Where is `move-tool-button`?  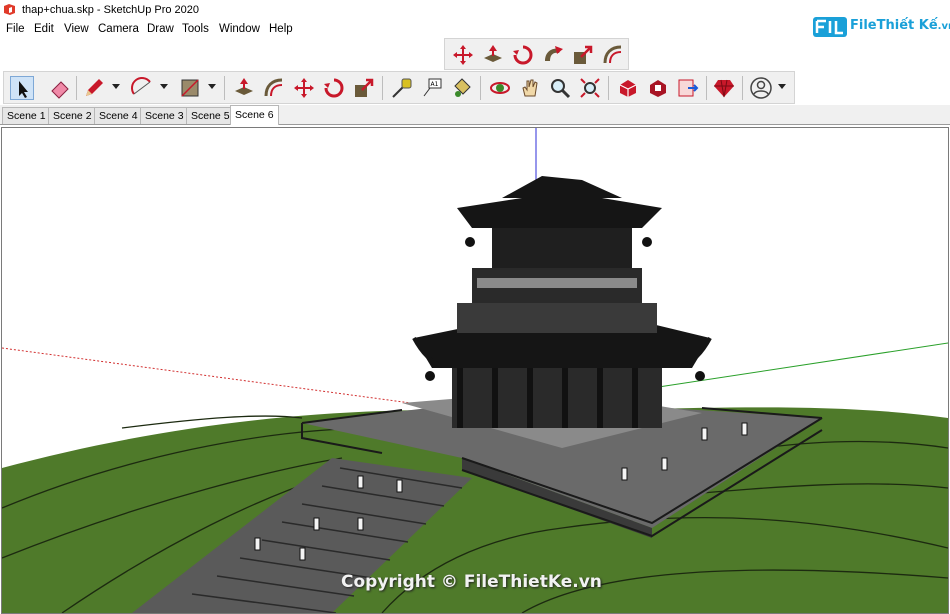 move-tool-button is located at coordinates (463, 55).